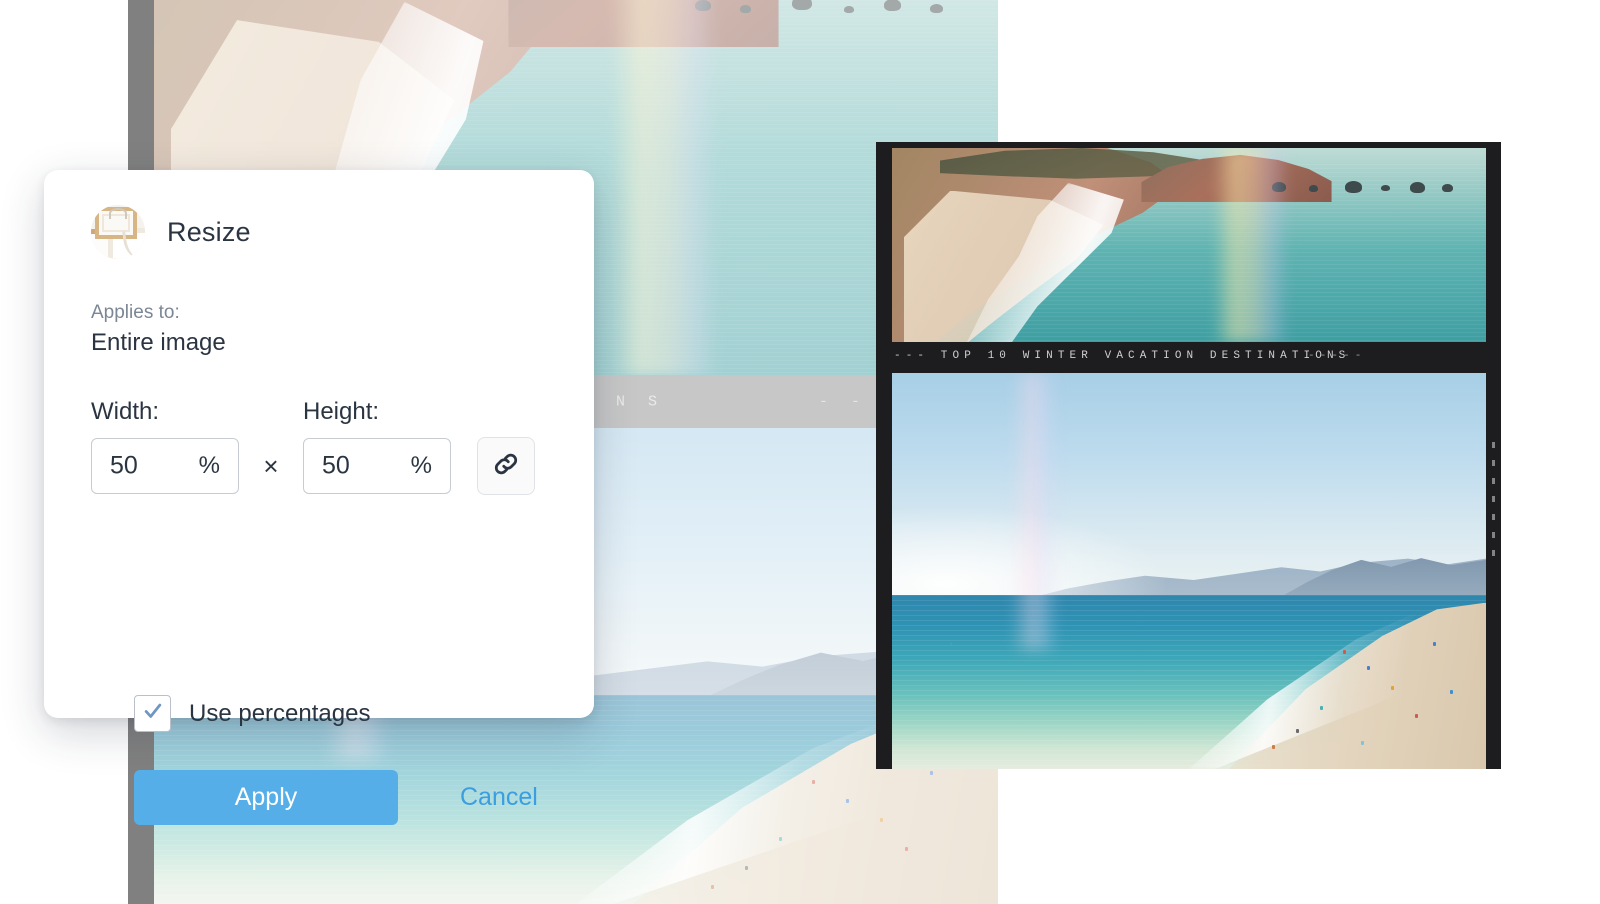 Image resolution: width=1600 pixels, height=904 pixels. What do you see at coordinates (124, 465) in the screenshot?
I see `width-input-value: 50` at bounding box center [124, 465].